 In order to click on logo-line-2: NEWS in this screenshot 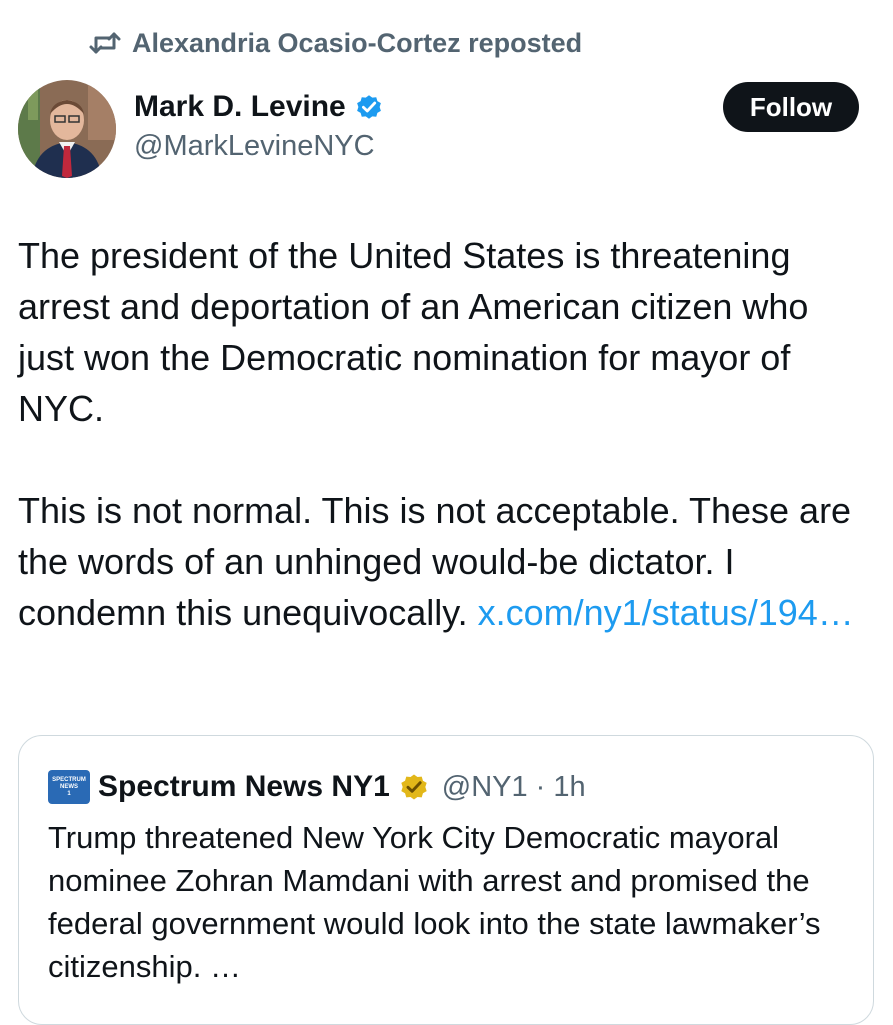, I will do `click(69, 786)`.